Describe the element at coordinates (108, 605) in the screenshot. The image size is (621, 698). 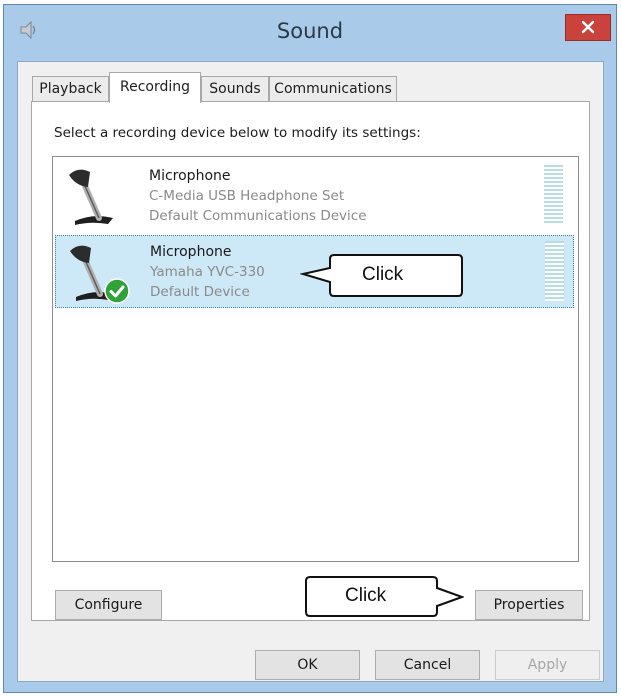
I see `configure-button: Configure` at that location.